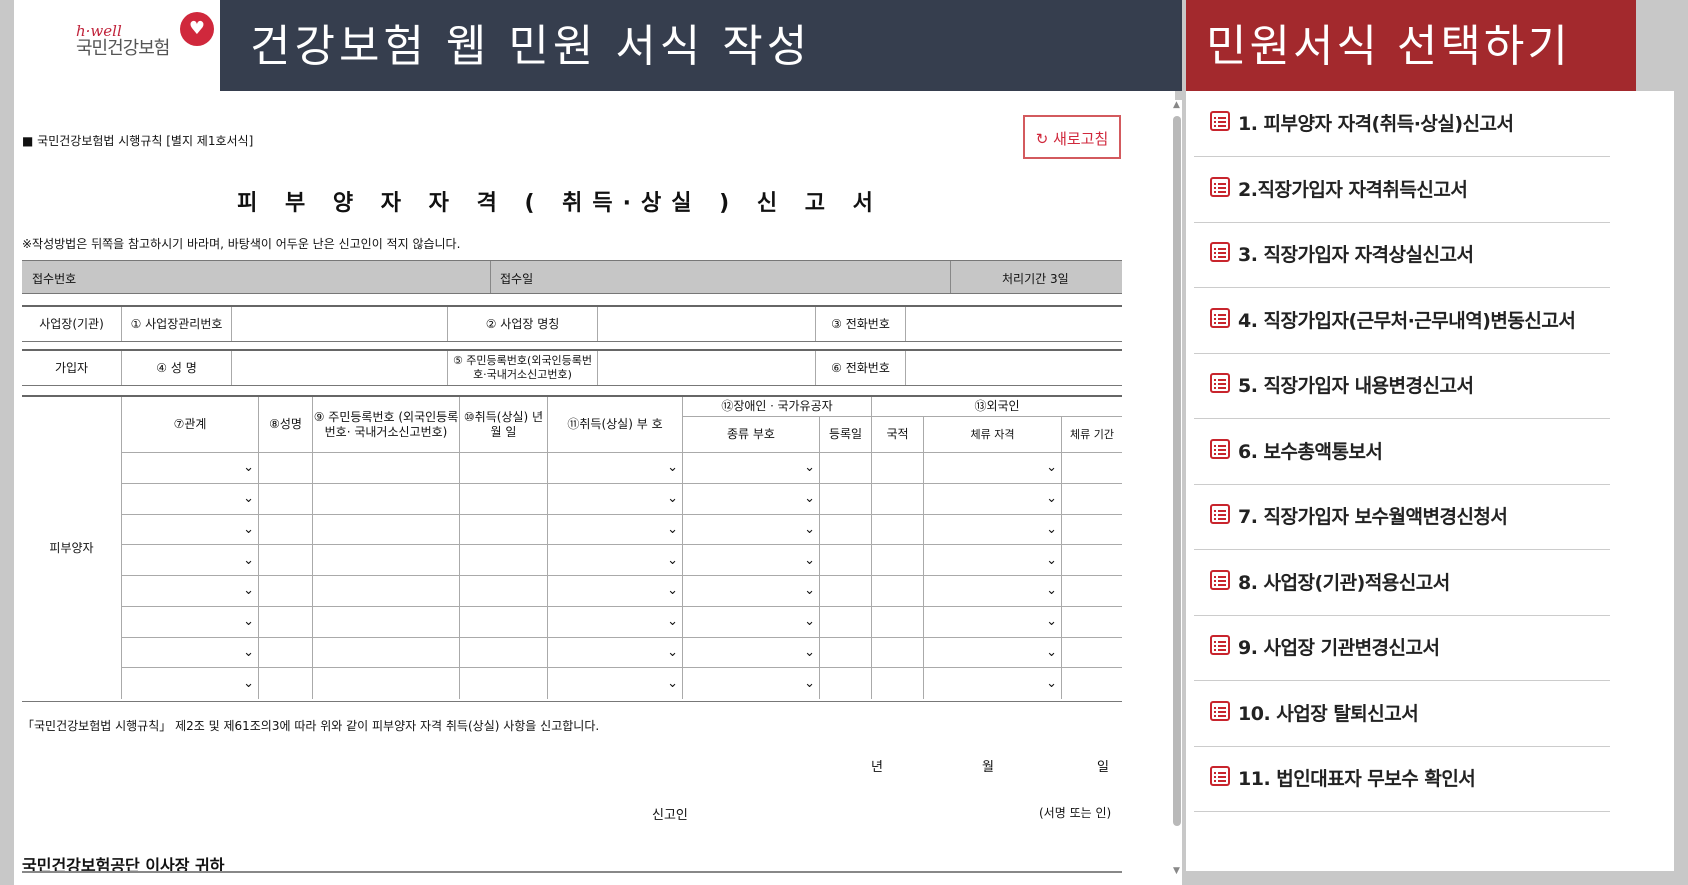  What do you see at coordinates (1402, 452) in the screenshot?
I see `menu-item: 6. 보수총액통보서` at bounding box center [1402, 452].